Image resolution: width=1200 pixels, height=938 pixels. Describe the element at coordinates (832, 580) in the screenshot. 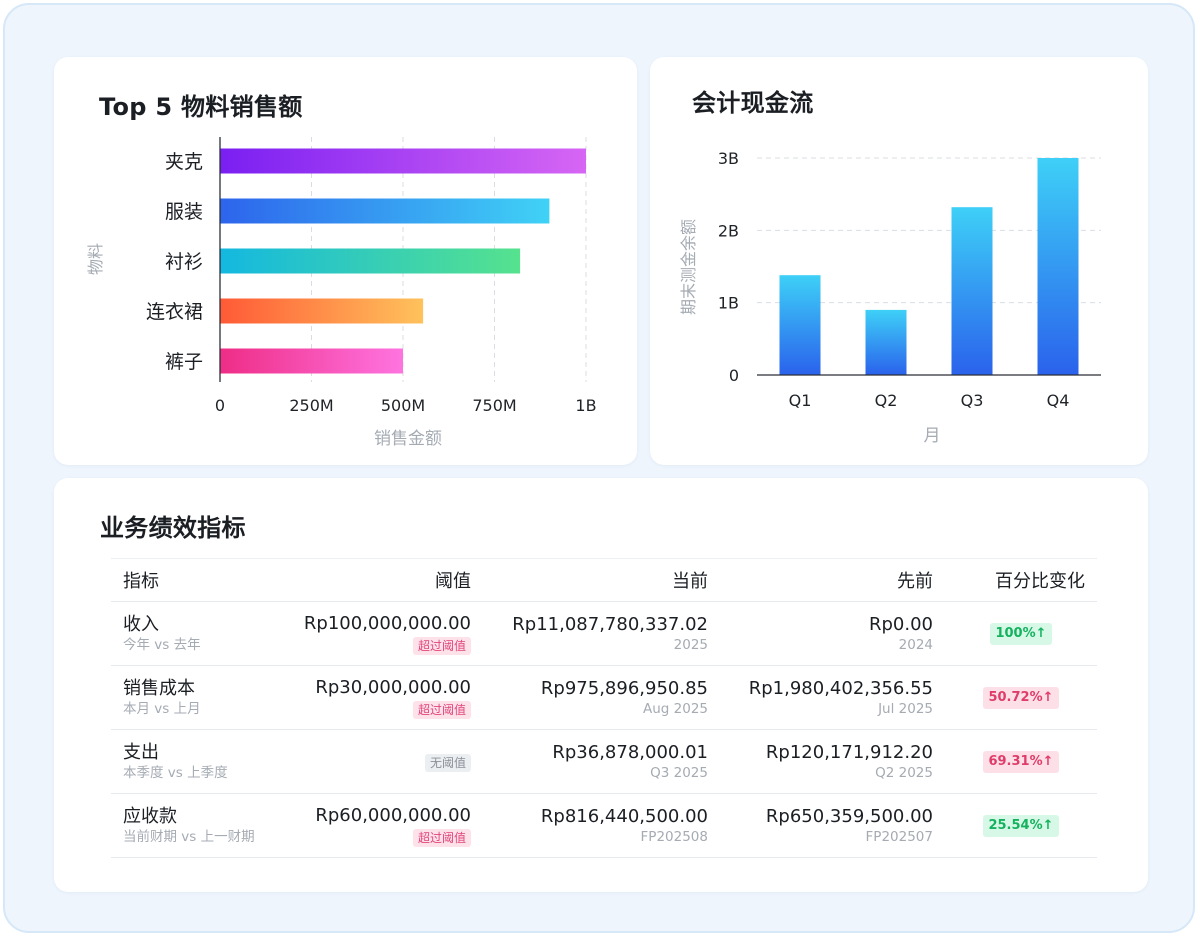

I see `col-header-previous: 先前` at that location.